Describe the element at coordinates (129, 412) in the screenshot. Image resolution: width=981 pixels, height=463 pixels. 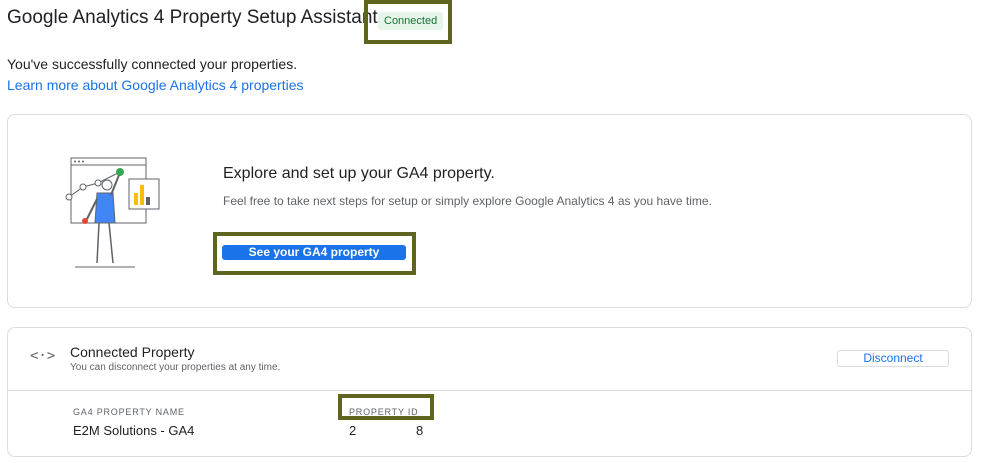
I see `property-name-header: GA4 PROPERTY NAME` at that location.